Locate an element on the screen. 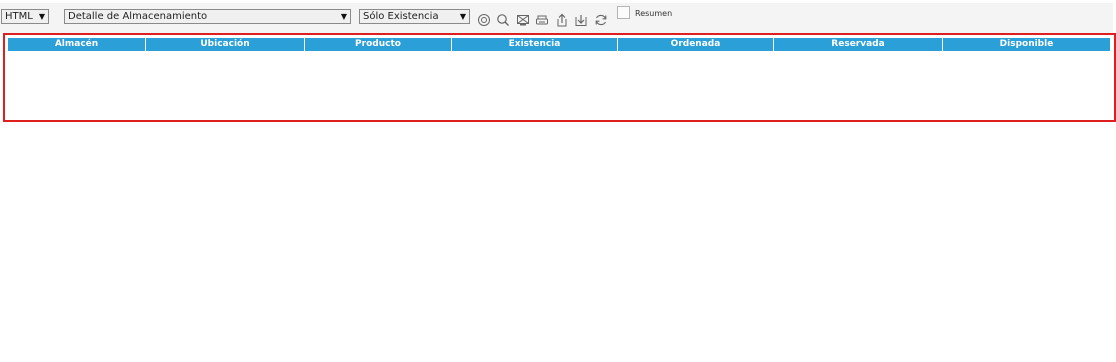 The image size is (1116, 362). column-header-almacen: Almacén is located at coordinates (77, 44).